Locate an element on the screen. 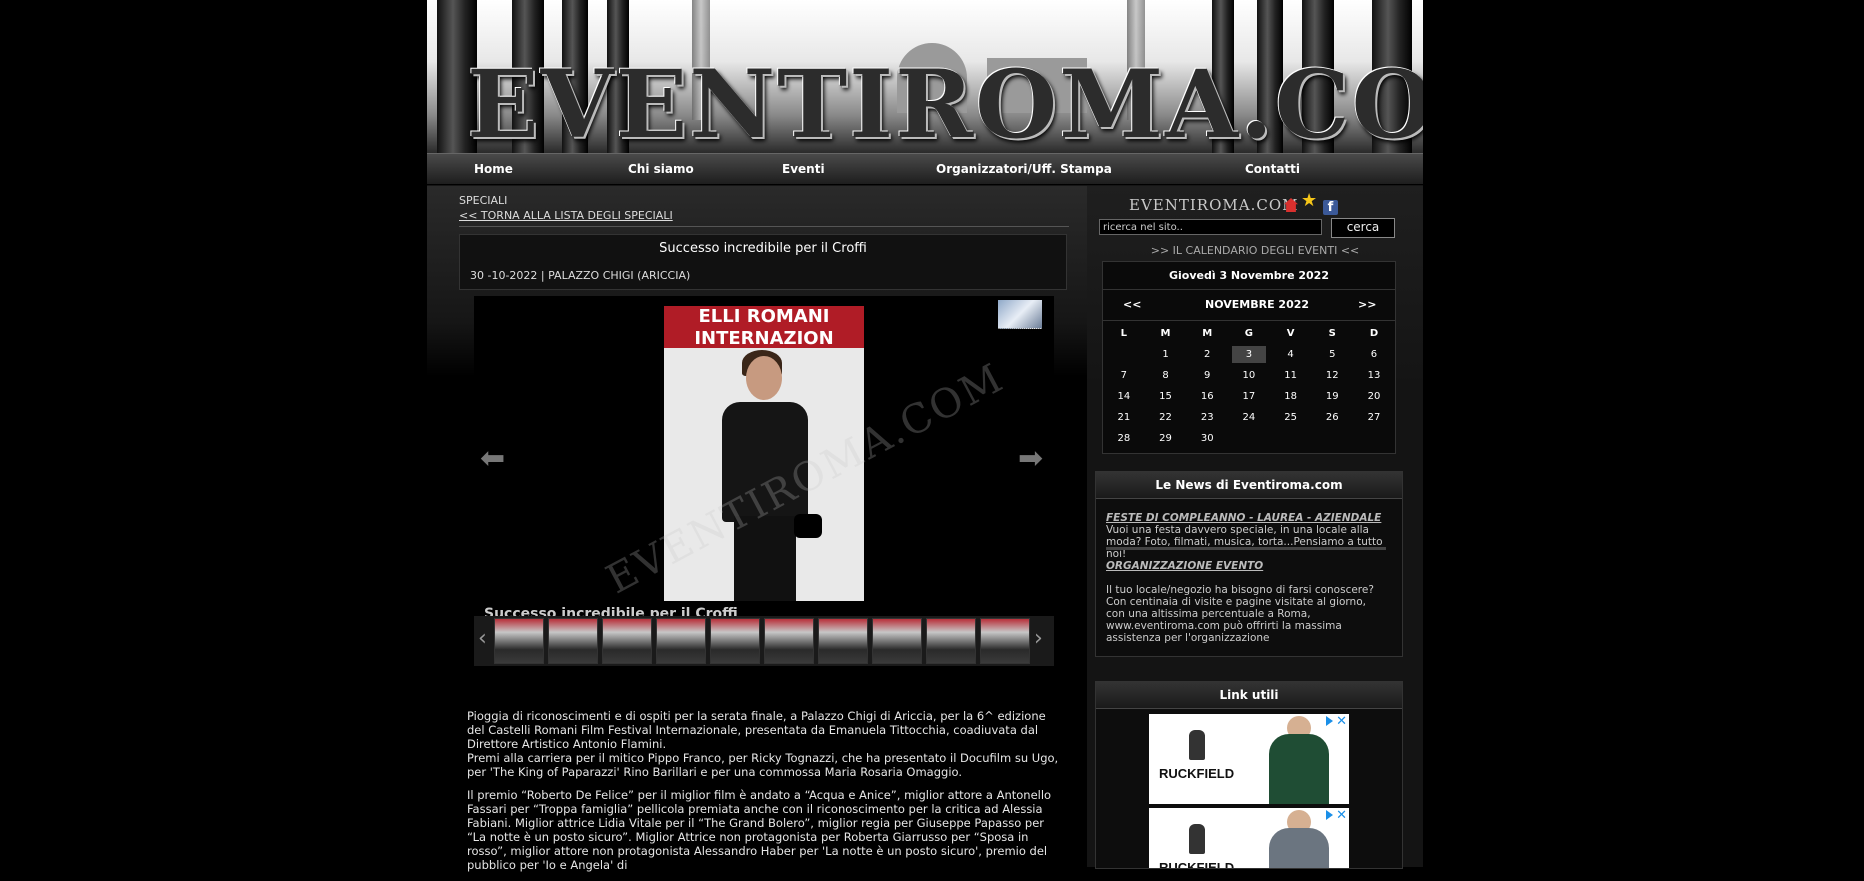 The width and height of the screenshot is (1864, 881). gallery-thumbnail-strip: ‹ › is located at coordinates (764, 641).